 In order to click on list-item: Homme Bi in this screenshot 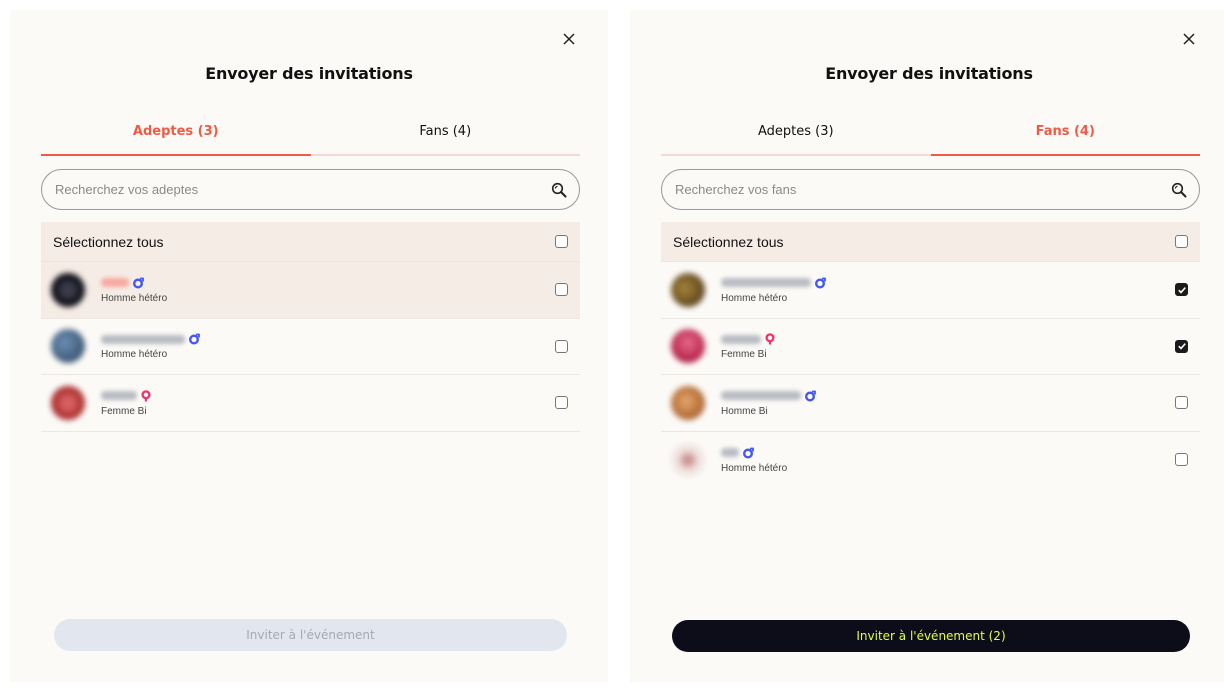, I will do `click(930, 403)`.